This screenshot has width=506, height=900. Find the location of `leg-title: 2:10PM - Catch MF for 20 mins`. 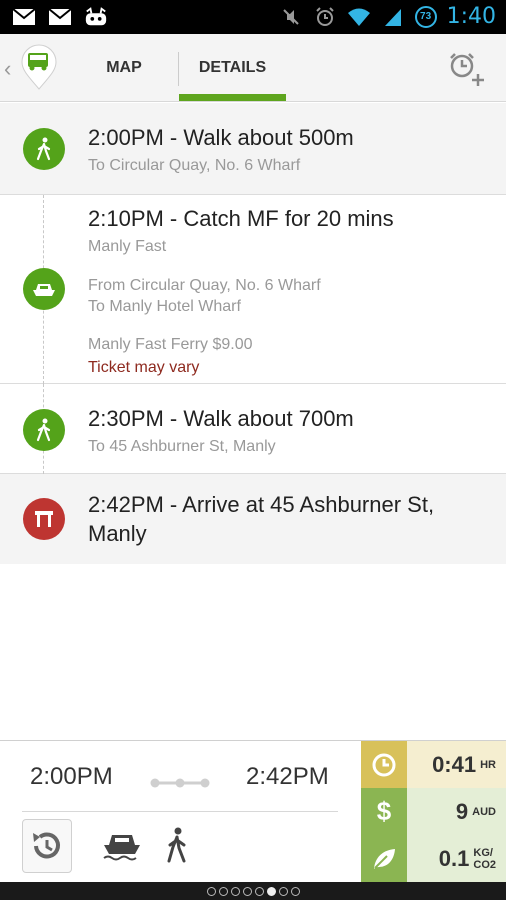

leg-title: 2:10PM - Catch MF for 20 mins is located at coordinates (241, 218).